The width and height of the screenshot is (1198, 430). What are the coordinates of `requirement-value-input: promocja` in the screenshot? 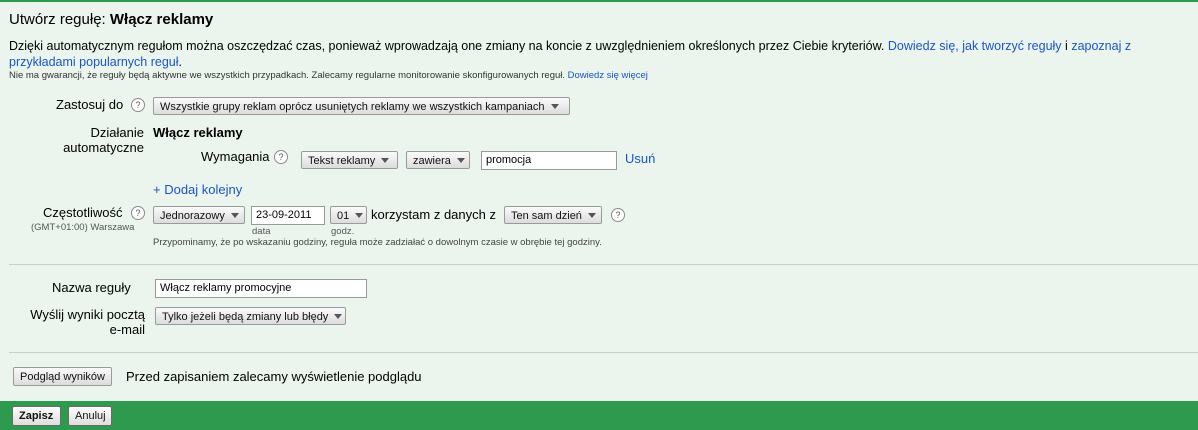 It's located at (549, 160).